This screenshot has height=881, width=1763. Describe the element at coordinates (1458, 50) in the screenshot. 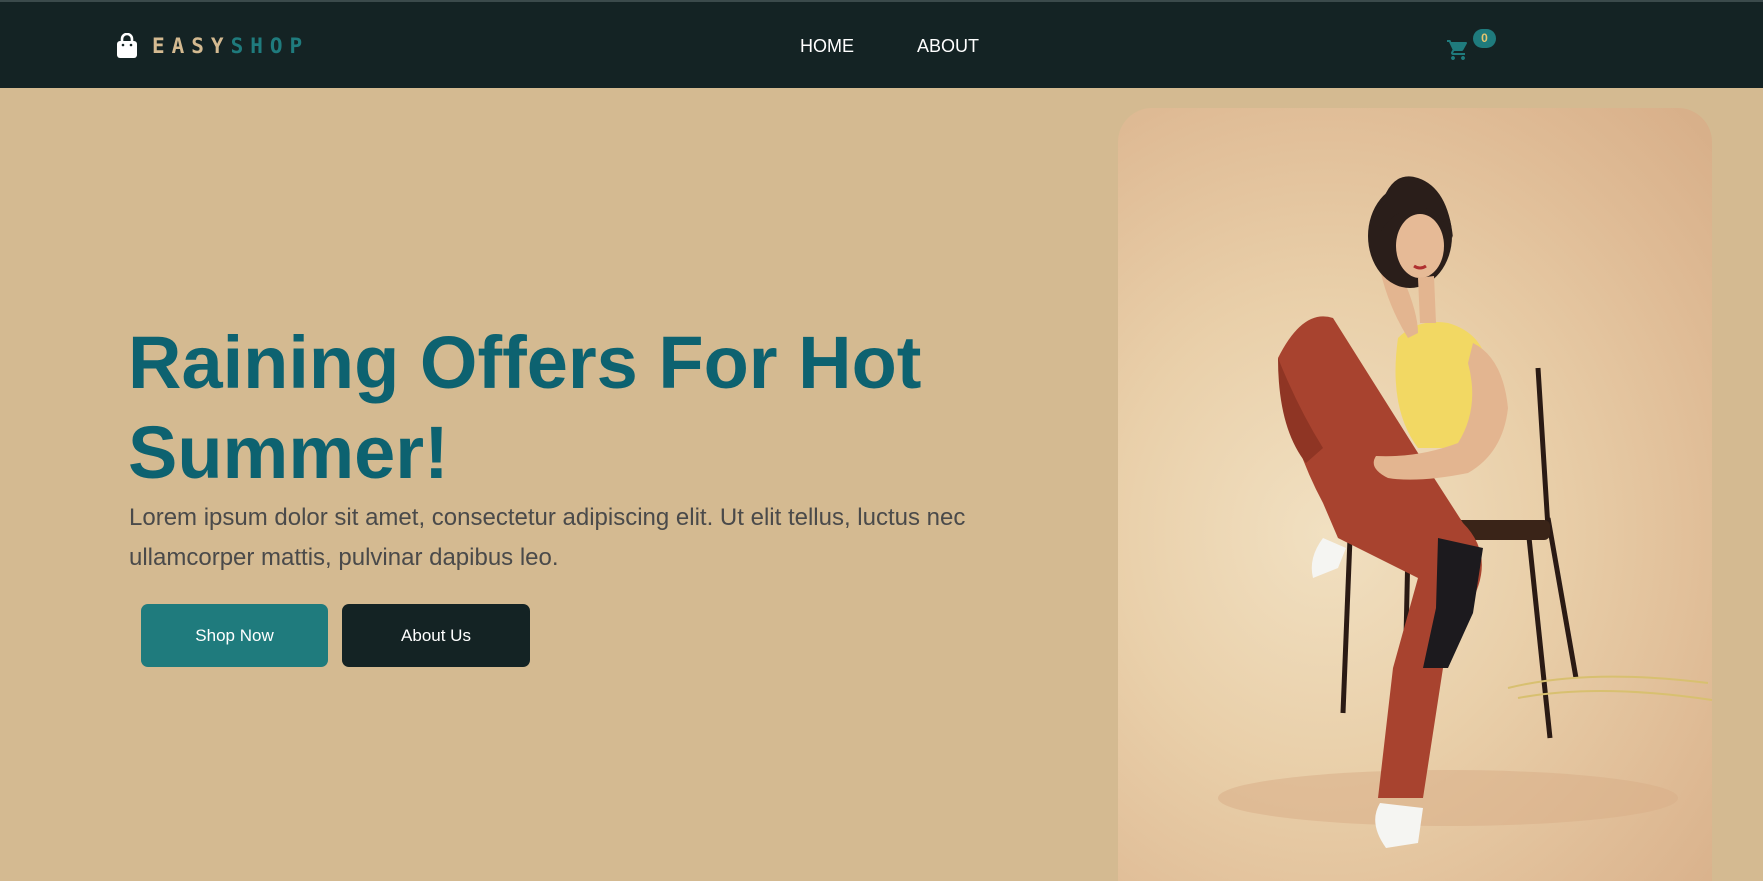

I see `cart-icon` at that location.